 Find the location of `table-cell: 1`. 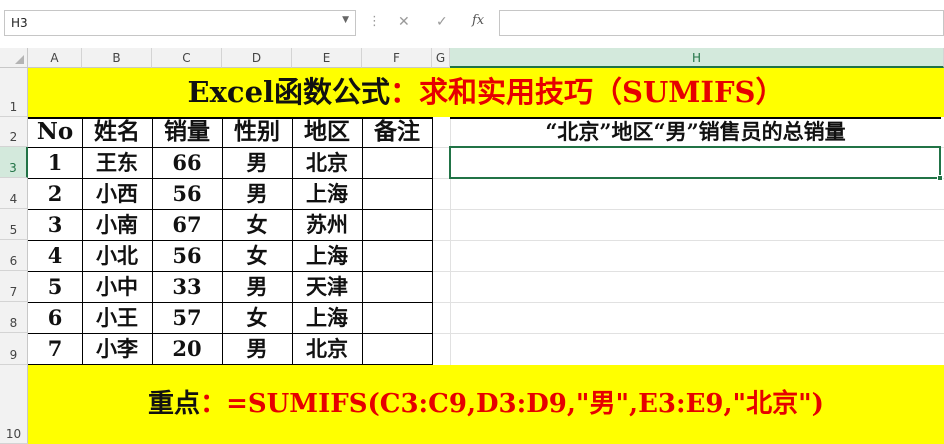

table-cell: 1 is located at coordinates (55, 162).